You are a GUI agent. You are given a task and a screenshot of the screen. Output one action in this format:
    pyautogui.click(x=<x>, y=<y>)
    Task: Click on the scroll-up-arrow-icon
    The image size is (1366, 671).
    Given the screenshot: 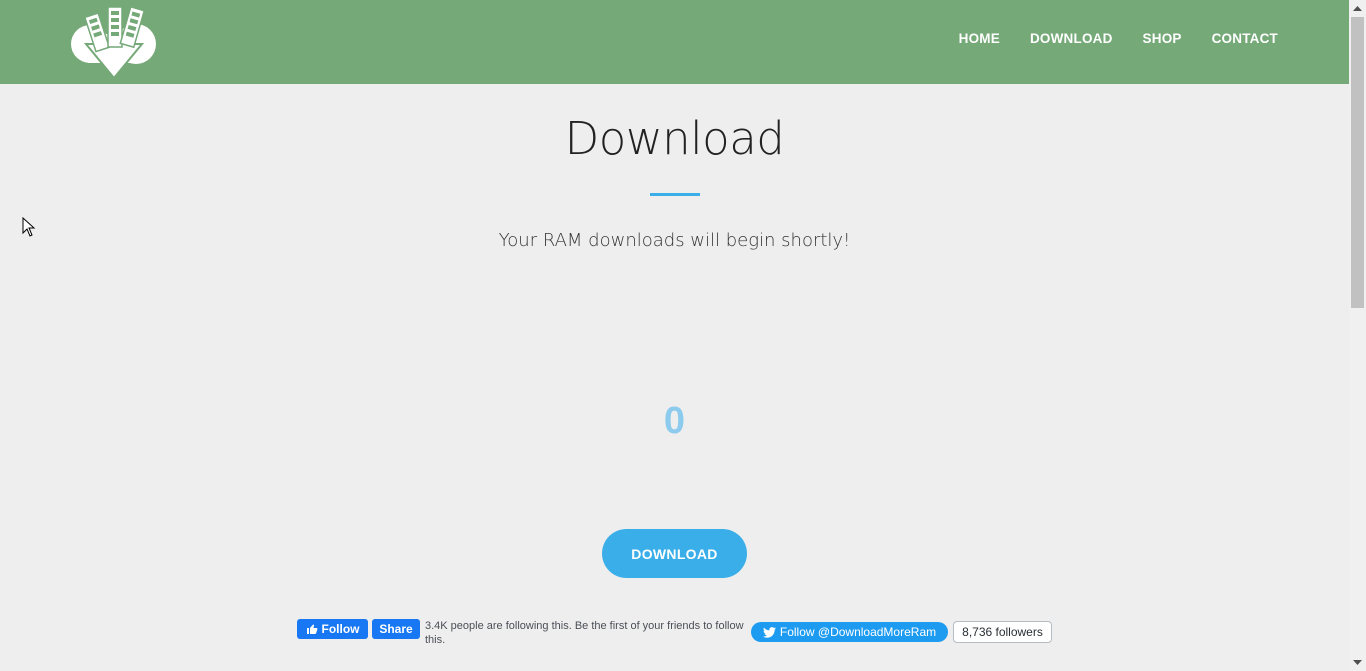 What is the action you would take?
    pyautogui.click(x=1357, y=8)
    